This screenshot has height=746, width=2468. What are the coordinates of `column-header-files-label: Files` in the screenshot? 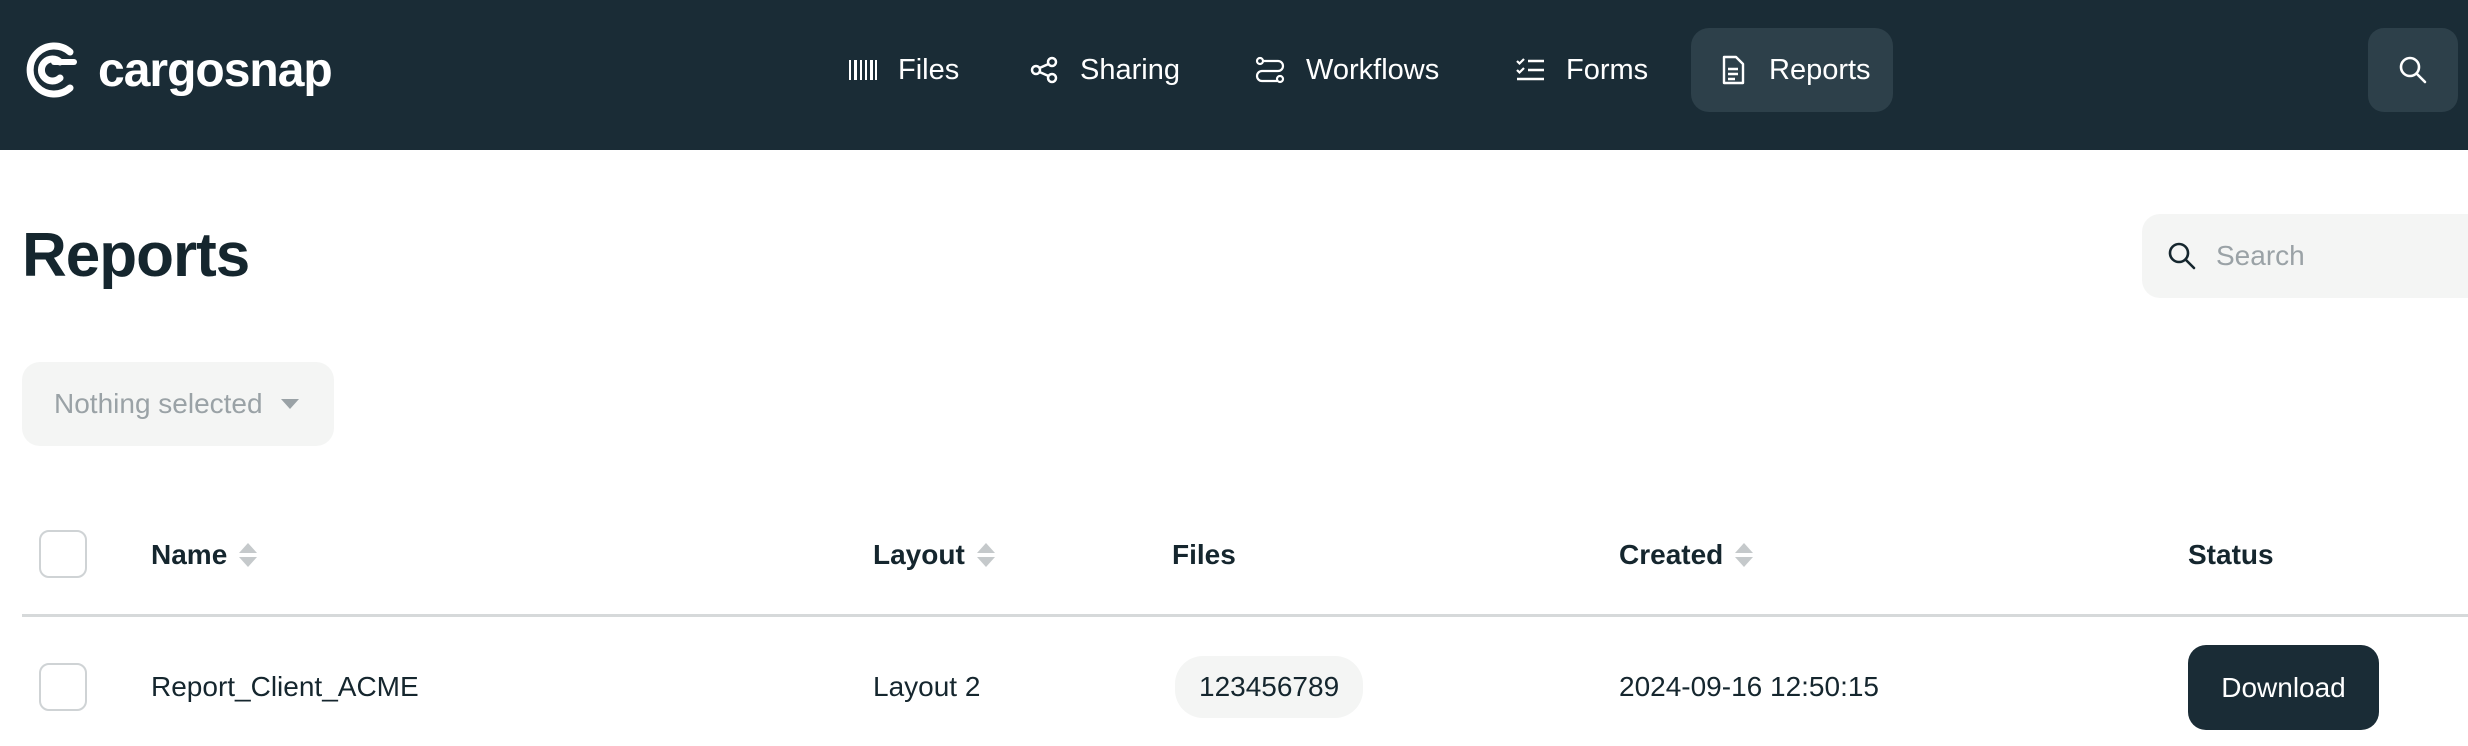 It's located at (1204, 554).